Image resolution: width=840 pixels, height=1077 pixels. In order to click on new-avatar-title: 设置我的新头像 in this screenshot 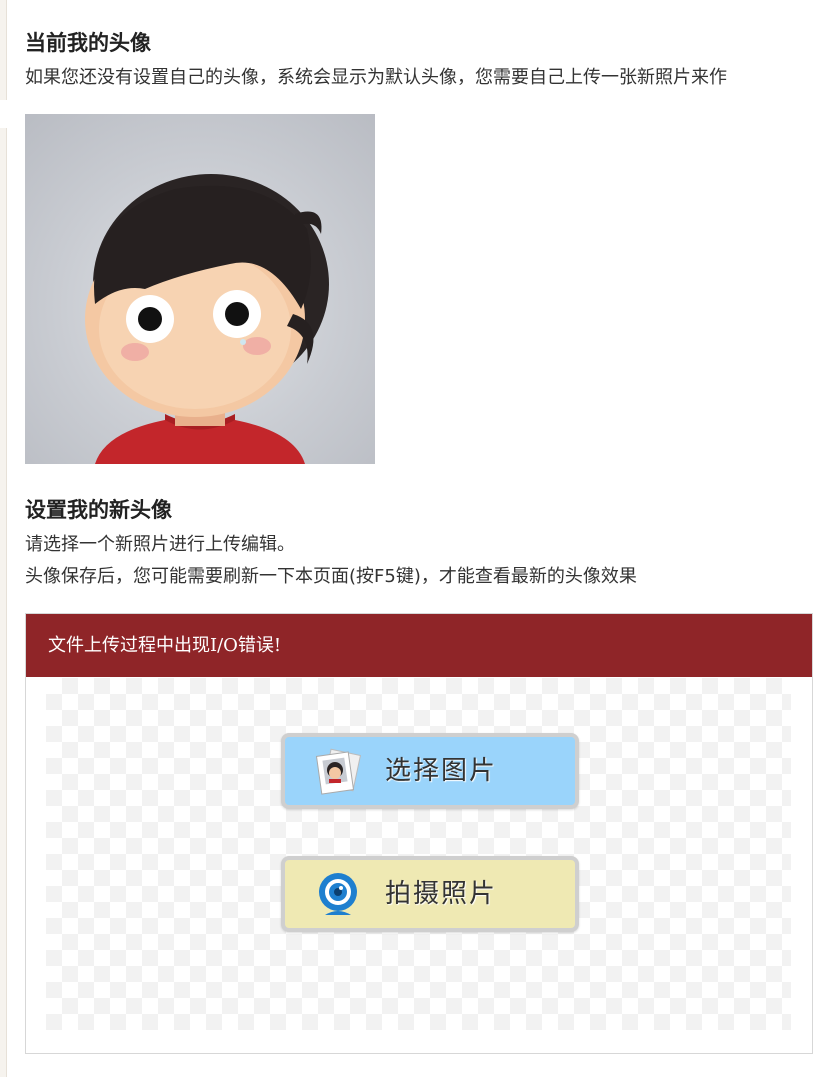, I will do `click(98, 510)`.